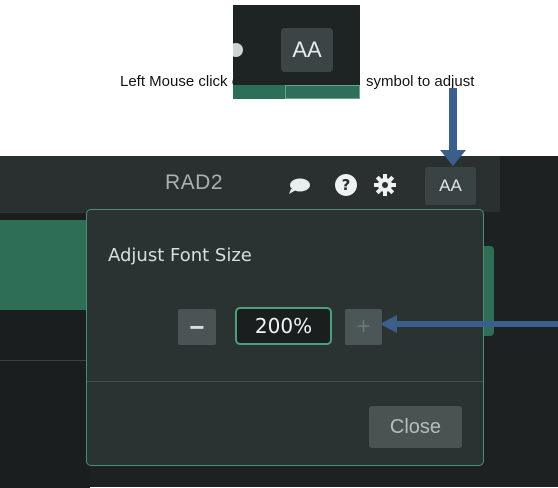 The image size is (558, 488). I want to click on plus-icon: +, so click(363, 326).